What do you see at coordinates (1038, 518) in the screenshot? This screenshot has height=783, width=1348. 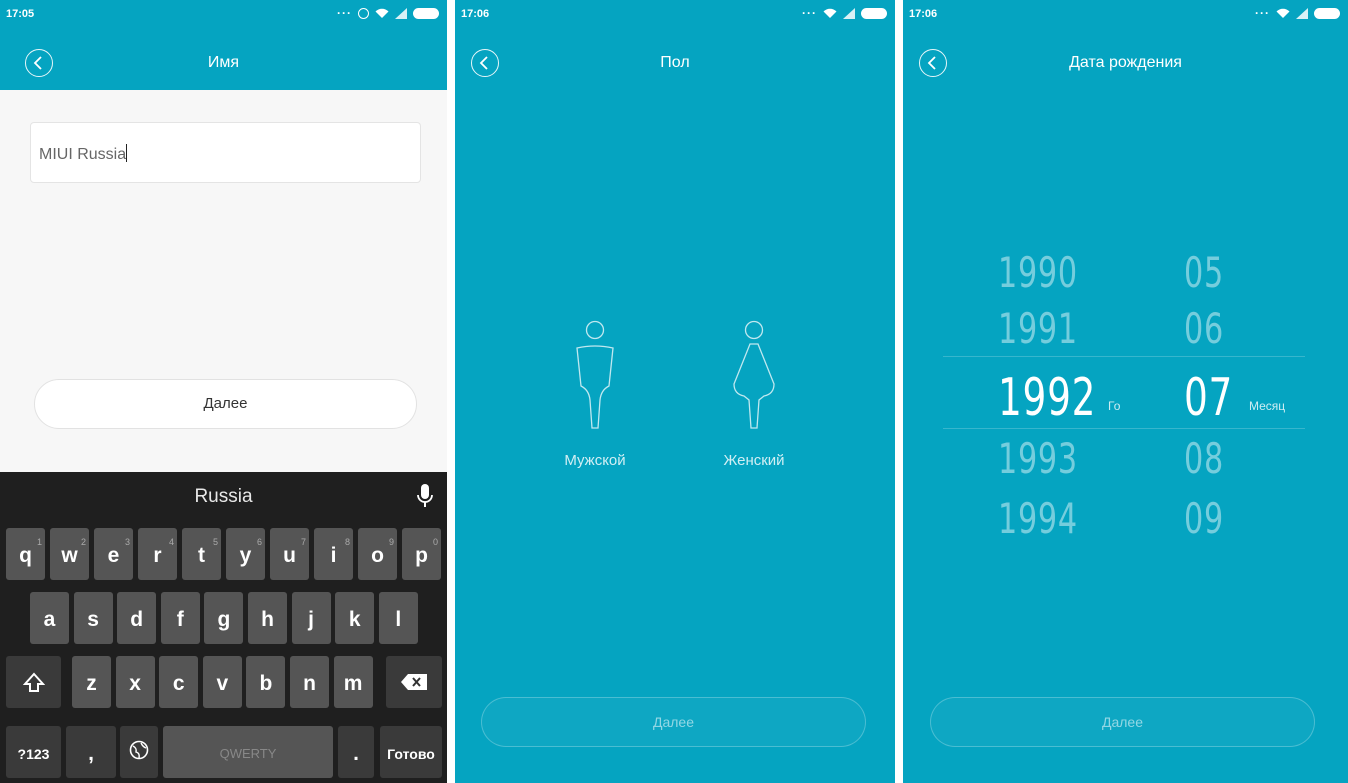 I see `year-option: 1994` at bounding box center [1038, 518].